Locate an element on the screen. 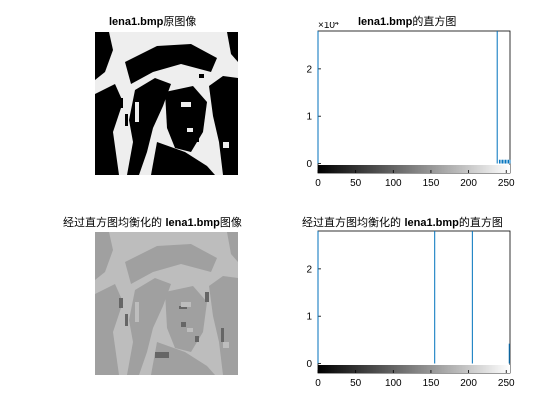 The width and height of the screenshot is (560, 420). title-eq-name: lena1.bmp is located at coordinates (192, 223).